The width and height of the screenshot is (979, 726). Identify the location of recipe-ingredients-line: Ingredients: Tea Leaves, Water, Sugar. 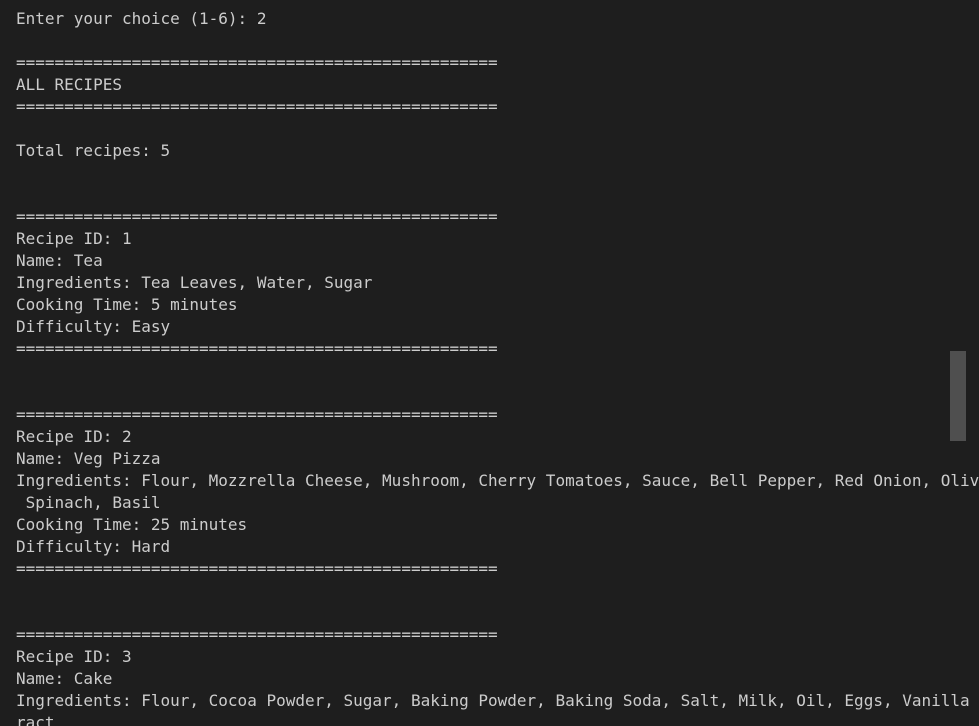
(194, 282).